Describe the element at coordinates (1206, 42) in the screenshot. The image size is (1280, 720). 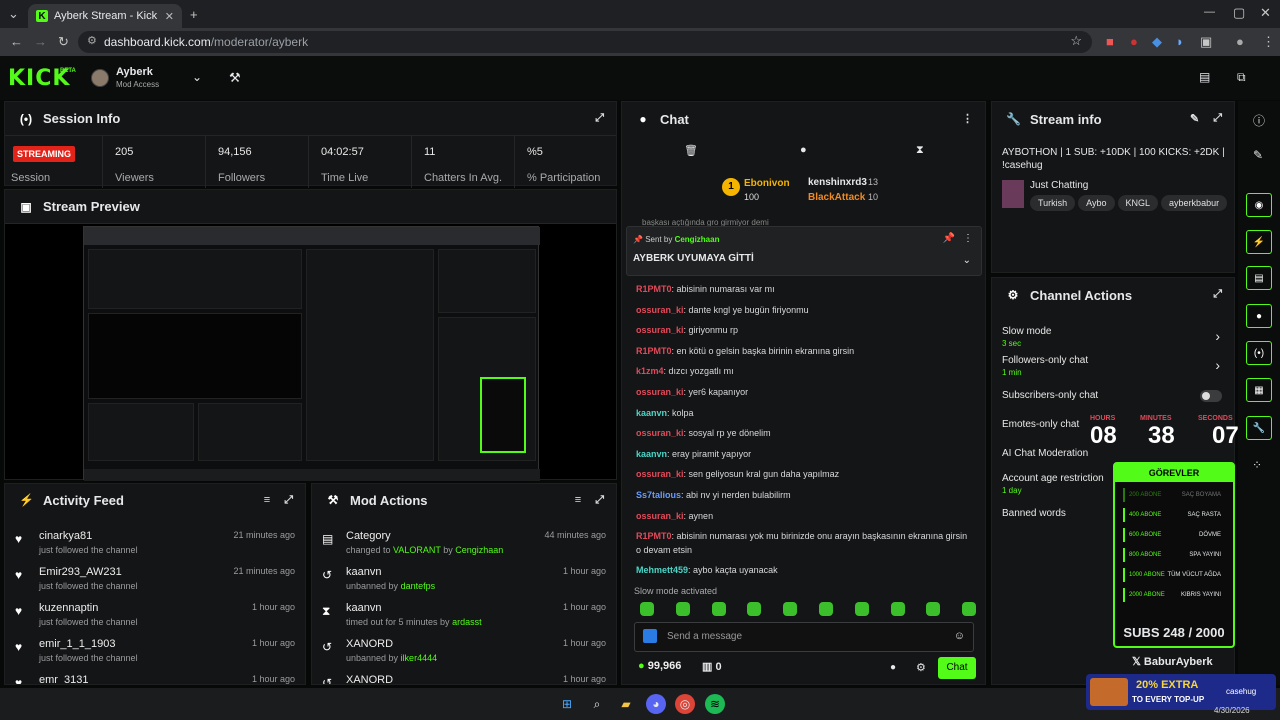
I see `extensions-puzzle-icon: ▣` at that location.